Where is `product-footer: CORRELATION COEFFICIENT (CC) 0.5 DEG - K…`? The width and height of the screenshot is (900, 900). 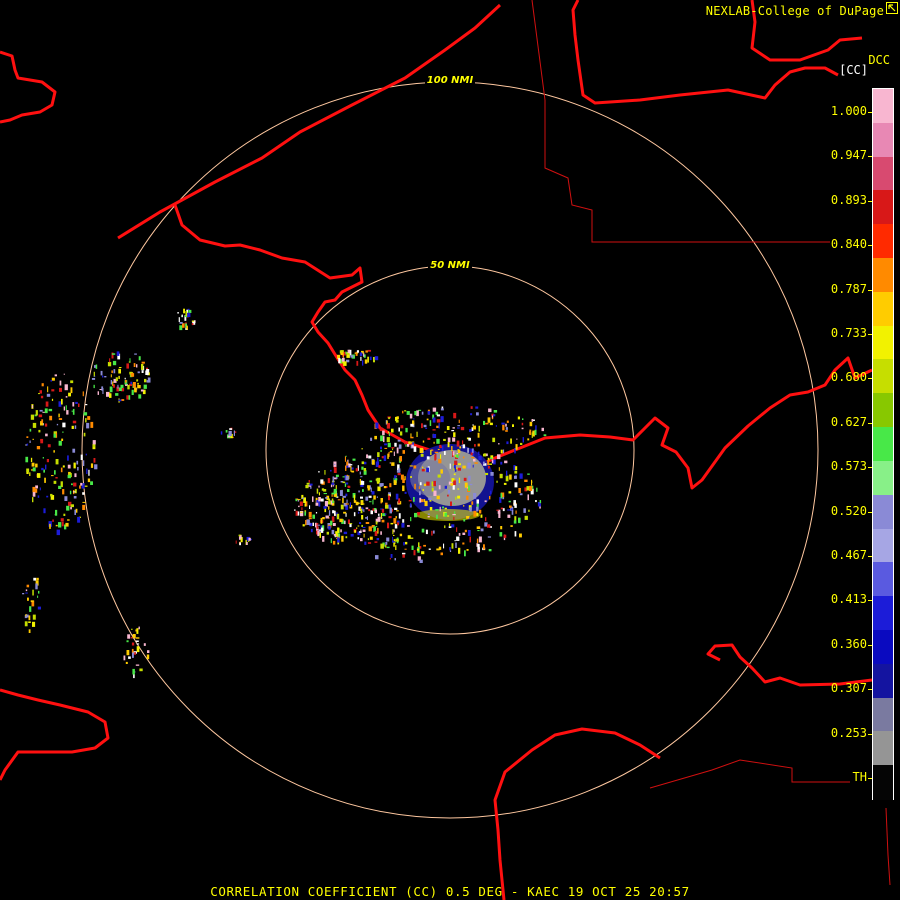
product-footer: CORRELATION COEFFICIENT (CC) 0.5 DEG - K… is located at coordinates (450, 891).